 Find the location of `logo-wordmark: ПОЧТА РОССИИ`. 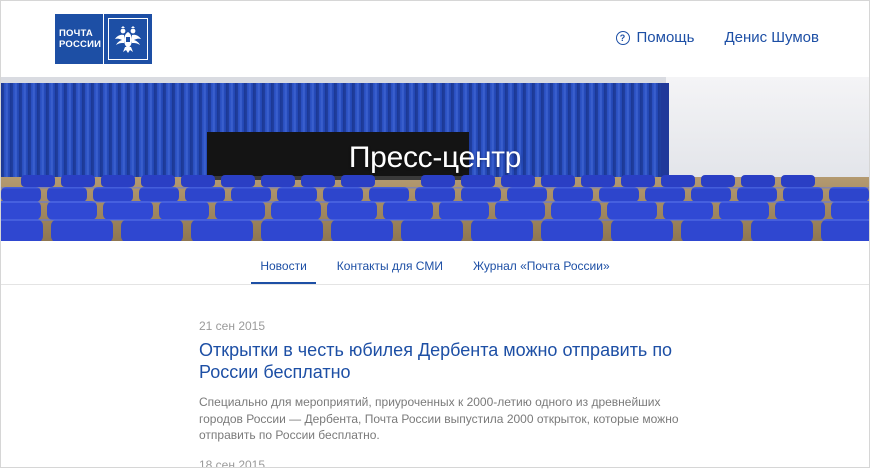

logo-wordmark: ПОЧТА РОССИИ is located at coordinates (79, 39).